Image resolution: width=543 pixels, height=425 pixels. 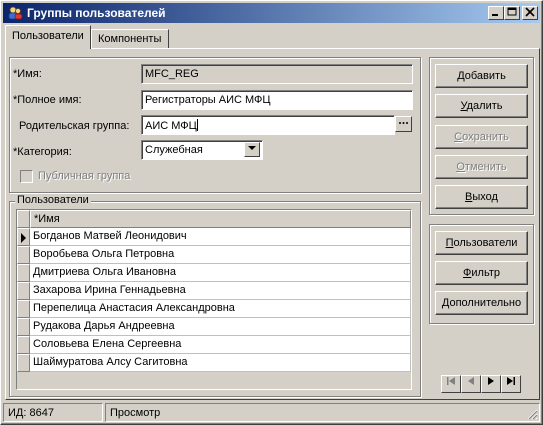 I want to click on more-label: ополнительно, so click(x=485, y=303).